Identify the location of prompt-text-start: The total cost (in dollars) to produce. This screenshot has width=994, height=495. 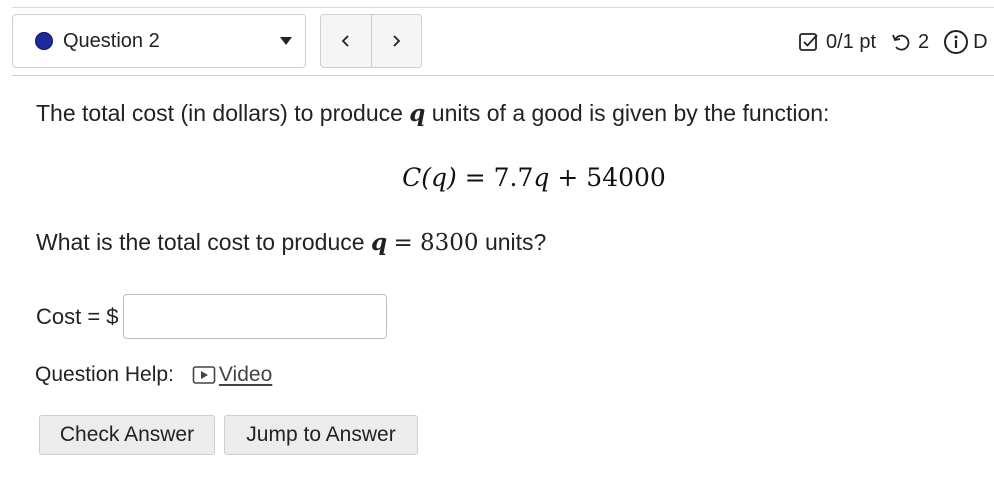
(223, 113).